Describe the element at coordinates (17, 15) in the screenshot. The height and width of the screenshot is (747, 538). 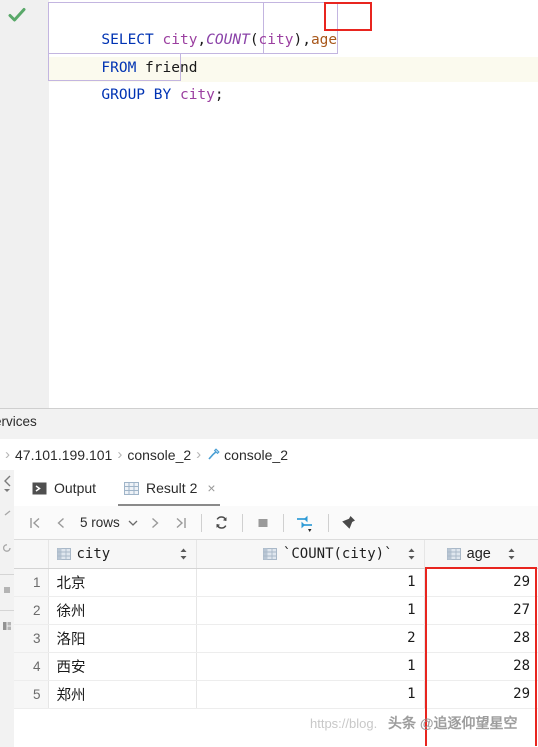
I see `green-check-icon` at that location.